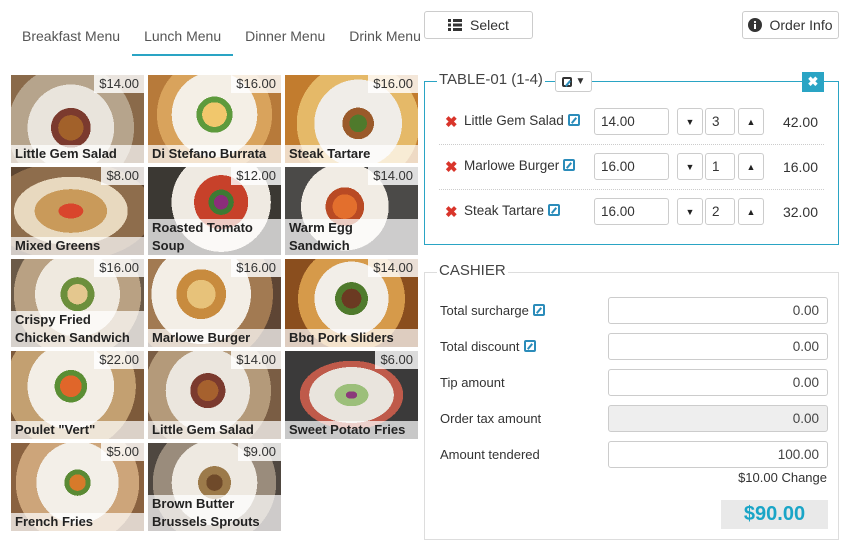  What do you see at coordinates (385, 39) in the screenshot?
I see `tab-drink-menu: Drink Menu` at bounding box center [385, 39].